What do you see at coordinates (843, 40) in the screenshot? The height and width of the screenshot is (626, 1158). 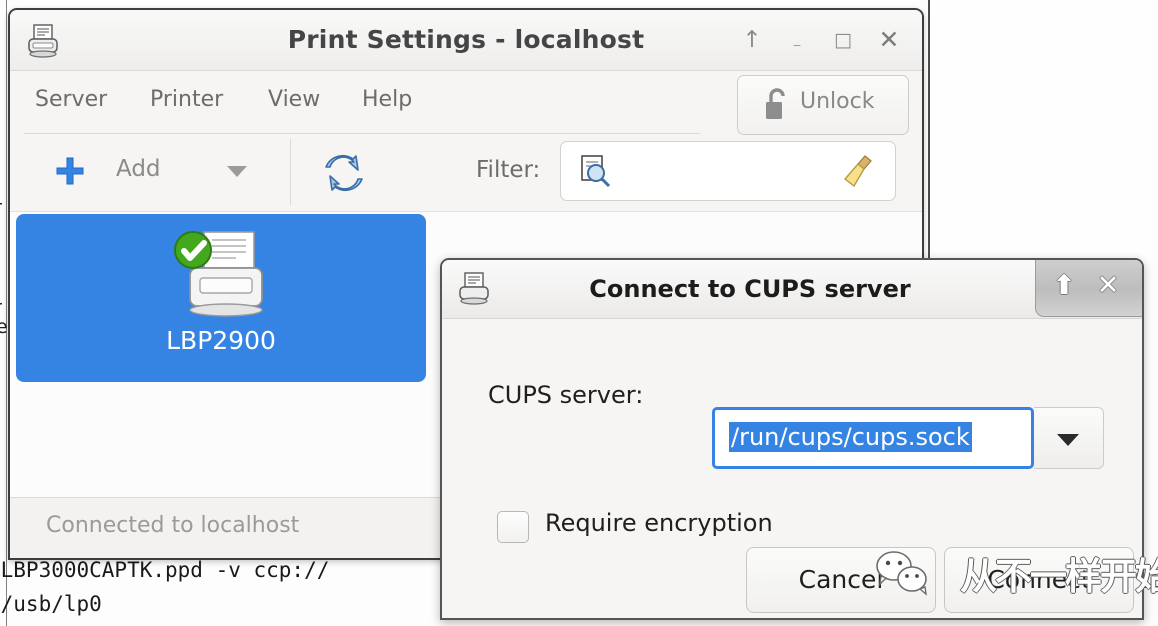 I see `maximize-icon: □` at bounding box center [843, 40].